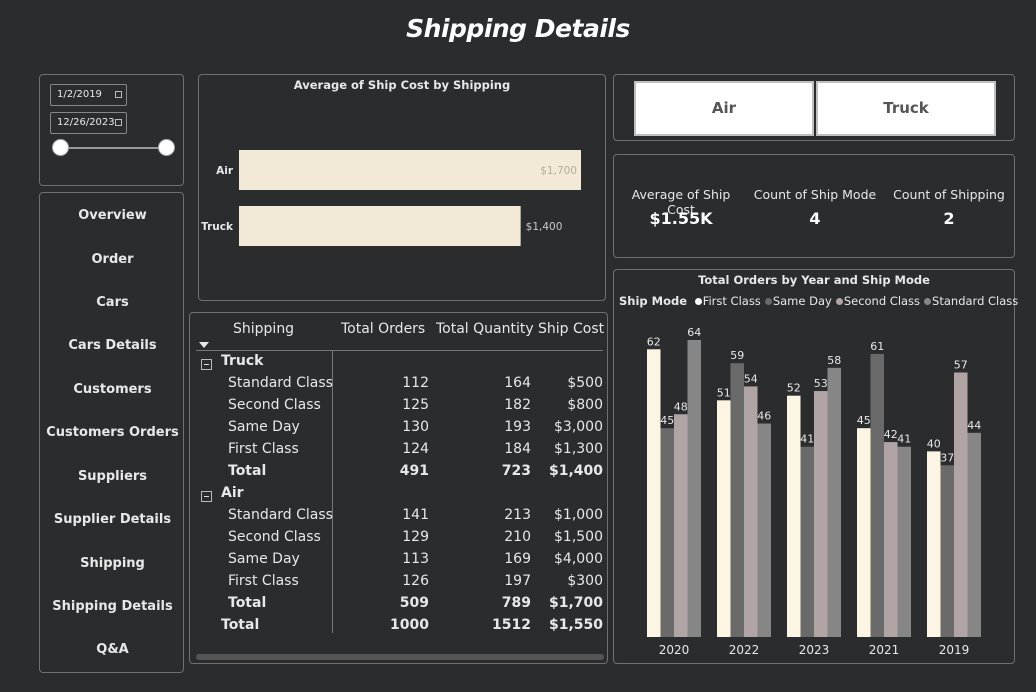 The height and width of the screenshot is (692, 1036). Describe the element at coordinates (807, 541) in the screenshot. I see `column-bar-2023-same-day` at that location.